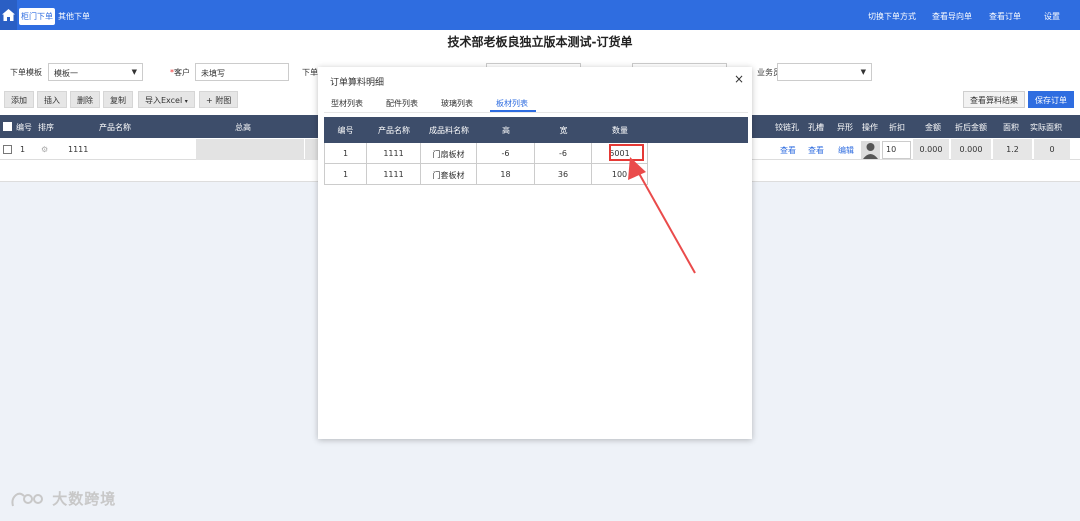  Describe the element at coordinates (662, 215) in the screenshot. I see `annotation-arrow-icon` at that location.